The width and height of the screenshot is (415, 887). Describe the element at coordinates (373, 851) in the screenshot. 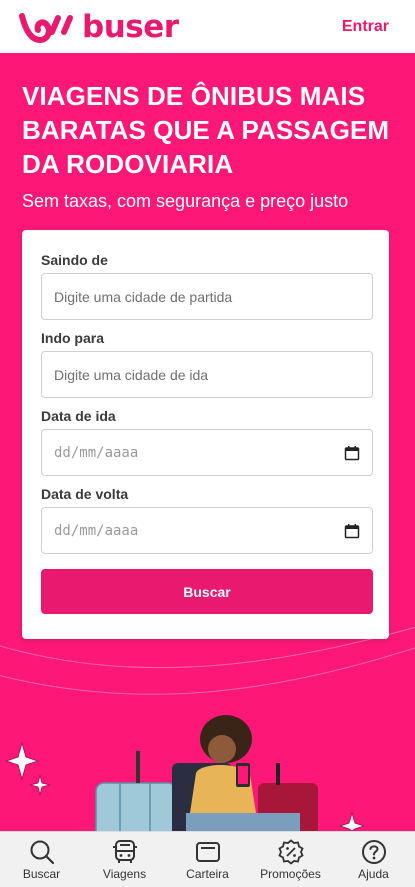

I see `help-icon` at that location.